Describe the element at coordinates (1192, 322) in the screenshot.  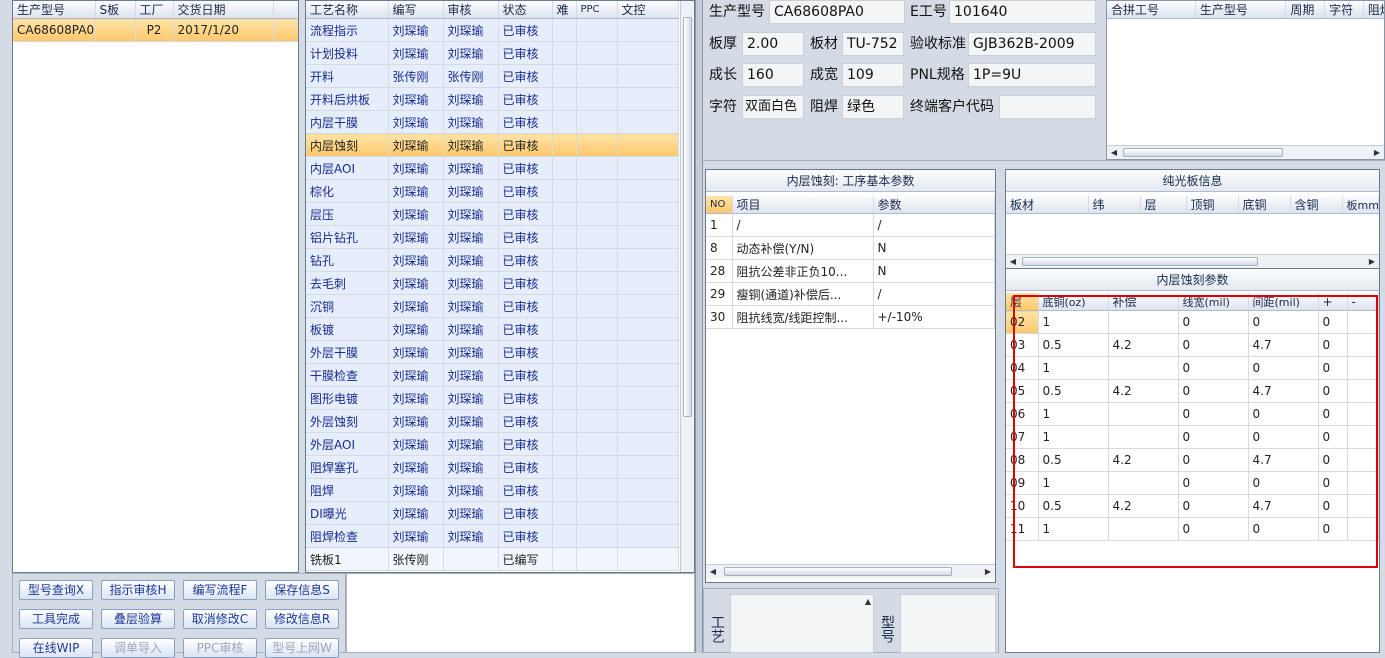
I see `etch-row: 02 1 0 0 0` at that location.